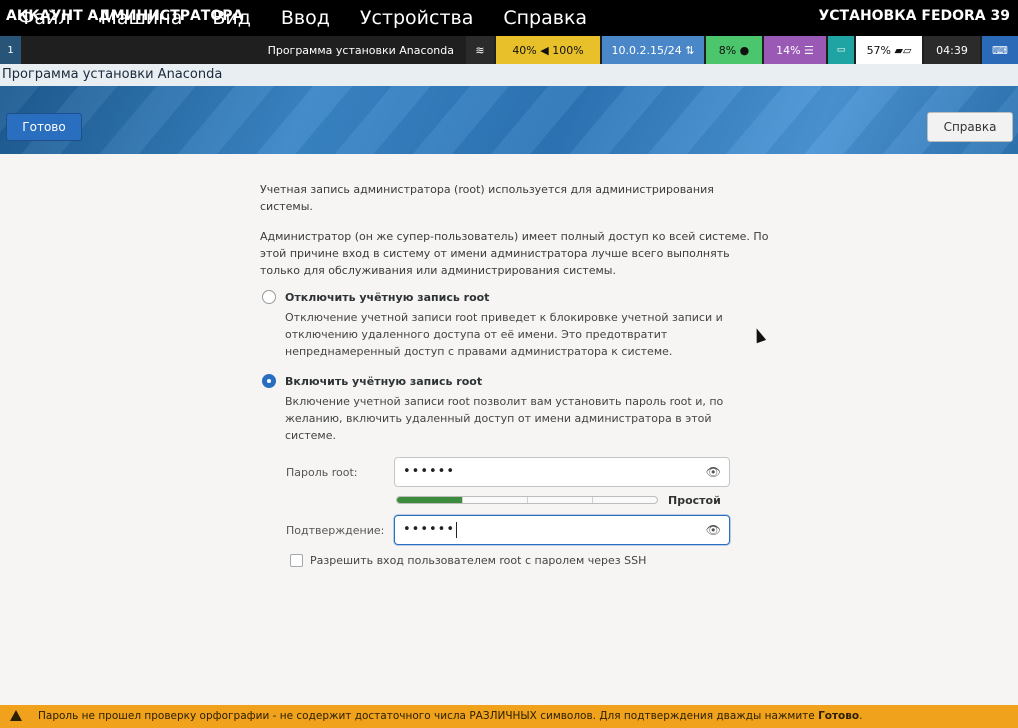 This screenshot has height=728, width=1018. Describe the element at coordinates (527, 500) in the screenshot. I see `password-strength-meter` at that location.